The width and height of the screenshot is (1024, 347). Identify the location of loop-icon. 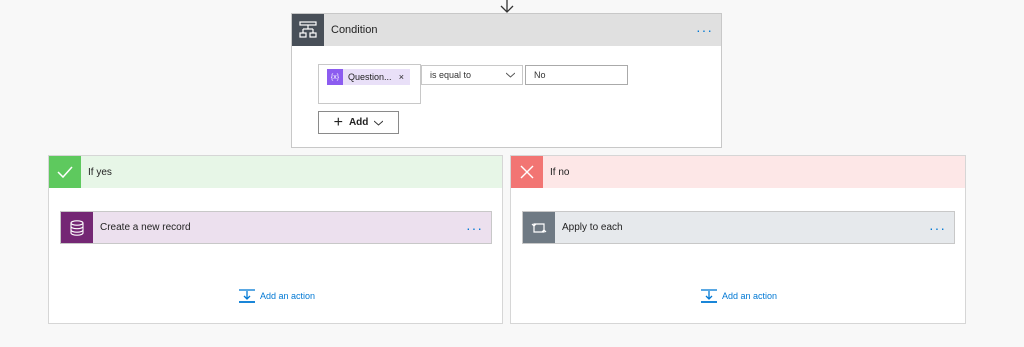
(539, 227).